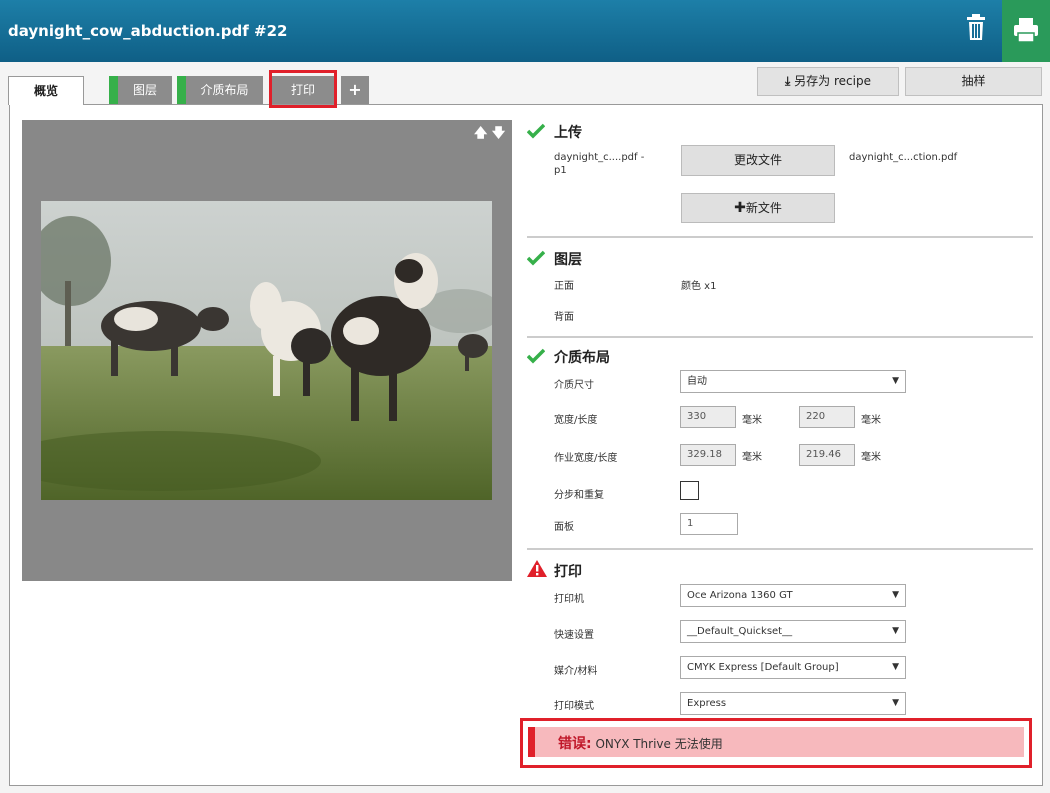 The width and height of the screenshot is (1050, 793). Describe the element at coordinates (575, 744) in the screenshot. I see `error-prefix: 错误:` at that location.